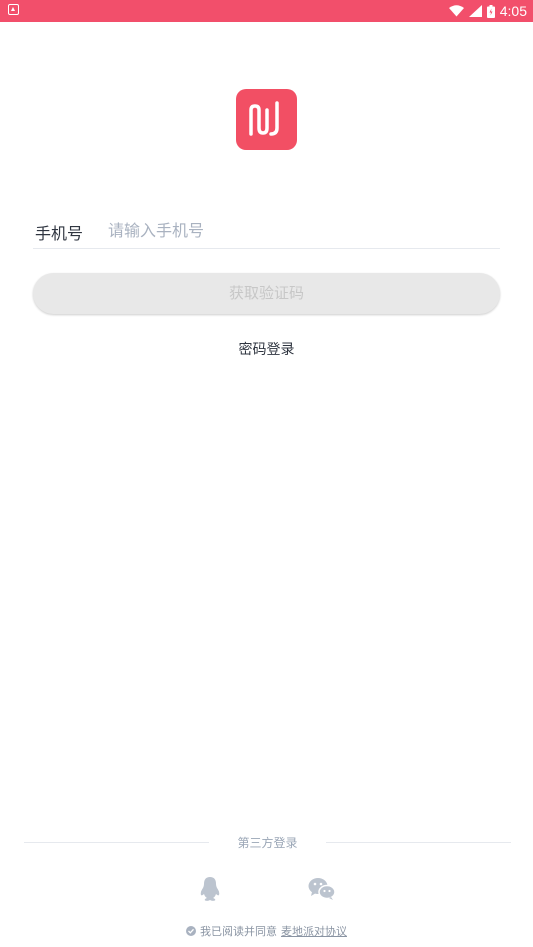  Describe the element at coordinates (456, 11) in the screenshot. I see `wifi-icon` at that location.